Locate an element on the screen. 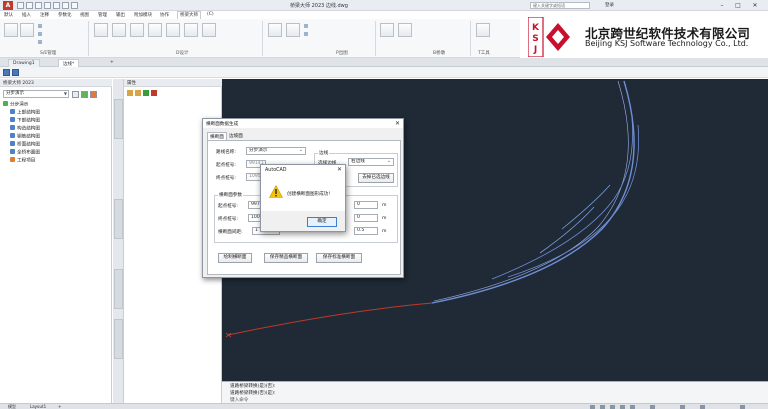 This screenshot has height=409, width=768. group-label-tools: T工具 is located at coordinates (484, 53).